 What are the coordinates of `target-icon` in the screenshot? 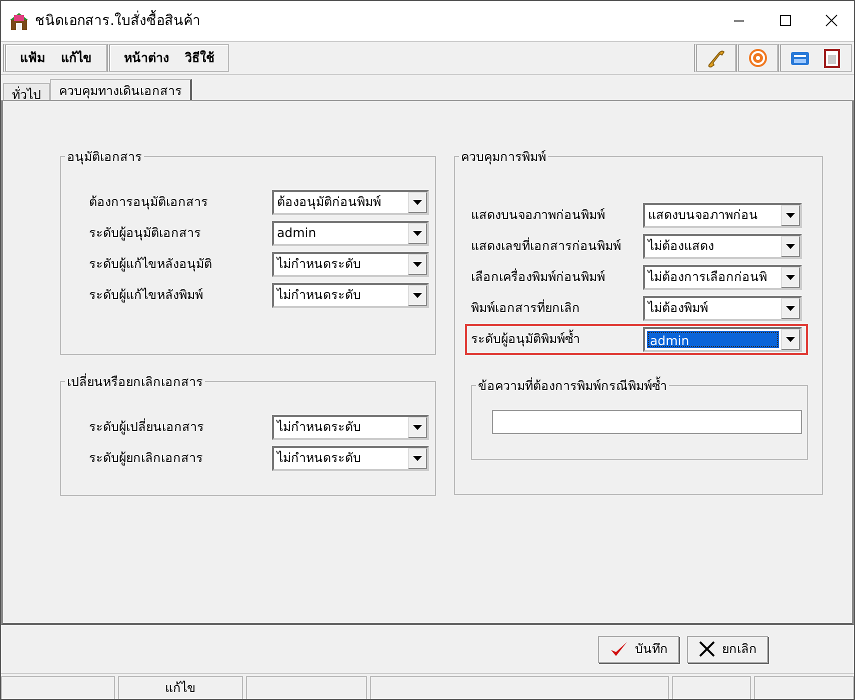 It's located at (758, 58).